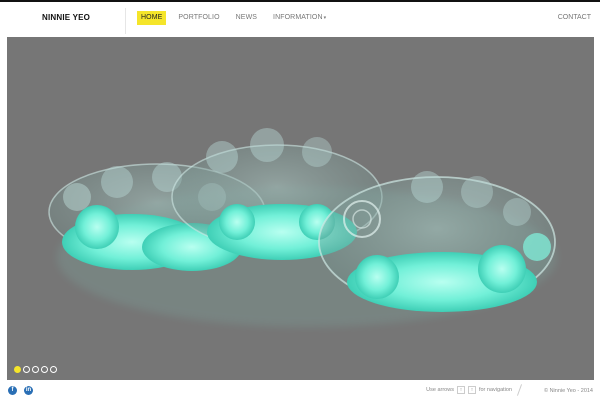 This screenshot has width=600, height=400. I want to click on site-logo: NINNIE YEO, so click(66, 17).